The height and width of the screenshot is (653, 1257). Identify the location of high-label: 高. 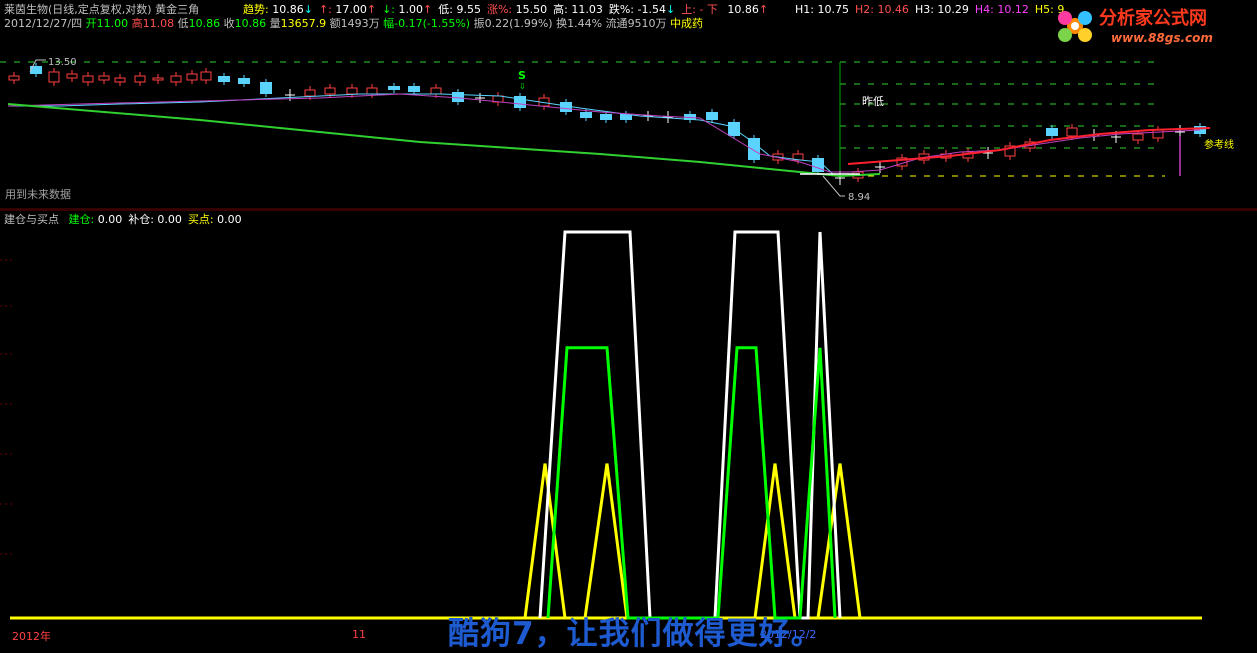
(137, 23).